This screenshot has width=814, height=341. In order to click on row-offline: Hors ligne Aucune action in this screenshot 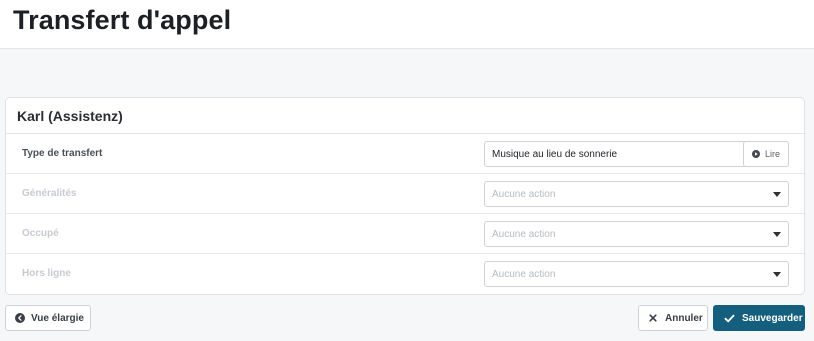, I will do `click(405, 274)`.